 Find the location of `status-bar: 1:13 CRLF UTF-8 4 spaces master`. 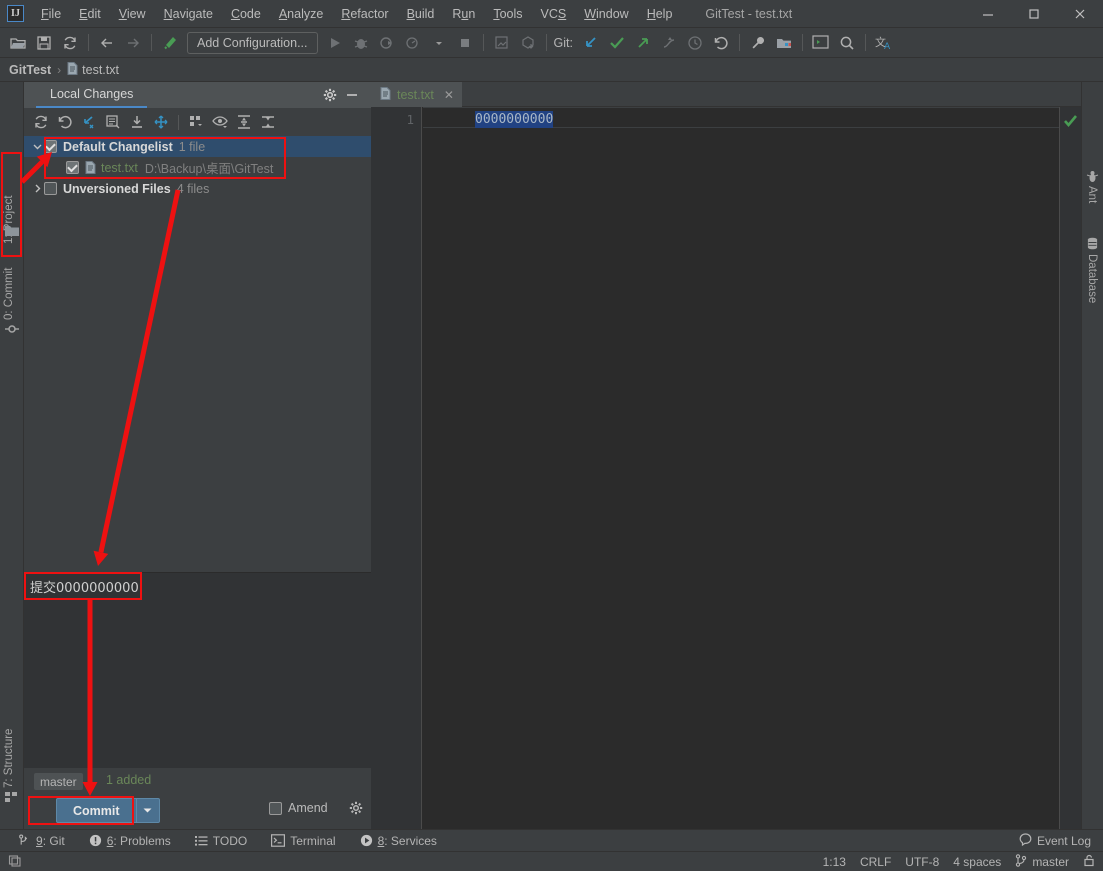

status-bar: 1:13 CRLF UTF-8 4 spaces master is located at coordinates (551, 861).